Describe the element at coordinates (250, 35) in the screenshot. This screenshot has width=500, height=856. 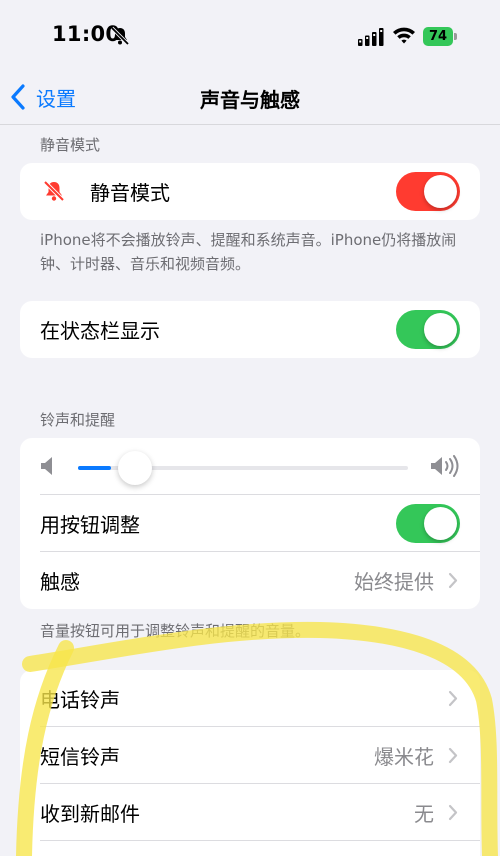
I see `status-bar: 11:00 74` at that location.